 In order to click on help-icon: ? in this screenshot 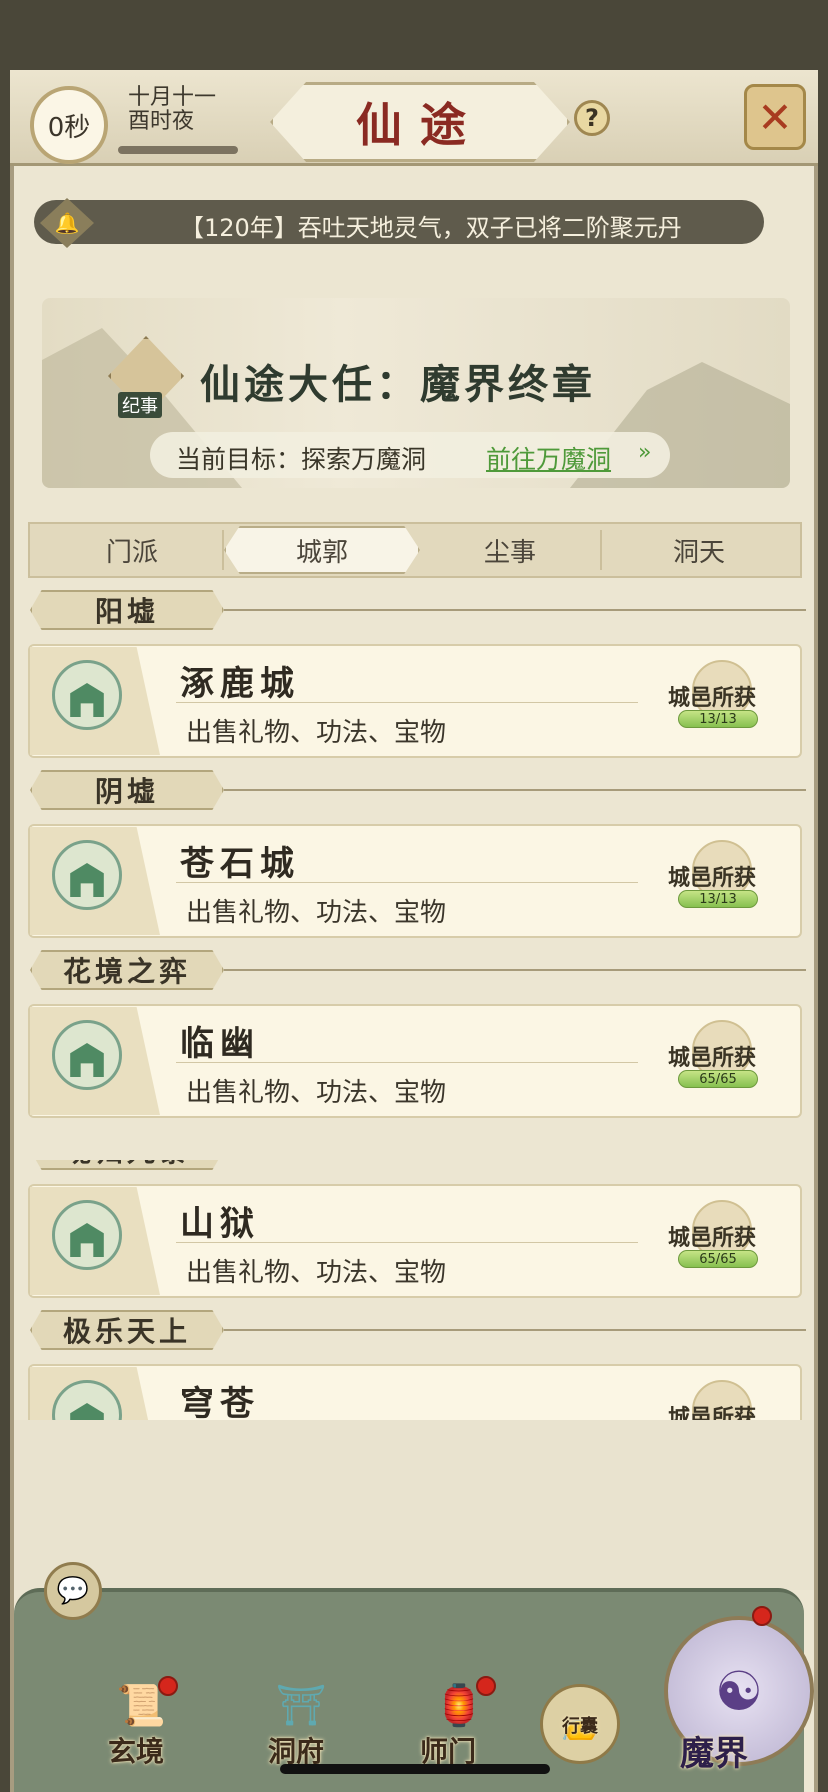, I will do `click(592, 118)`.